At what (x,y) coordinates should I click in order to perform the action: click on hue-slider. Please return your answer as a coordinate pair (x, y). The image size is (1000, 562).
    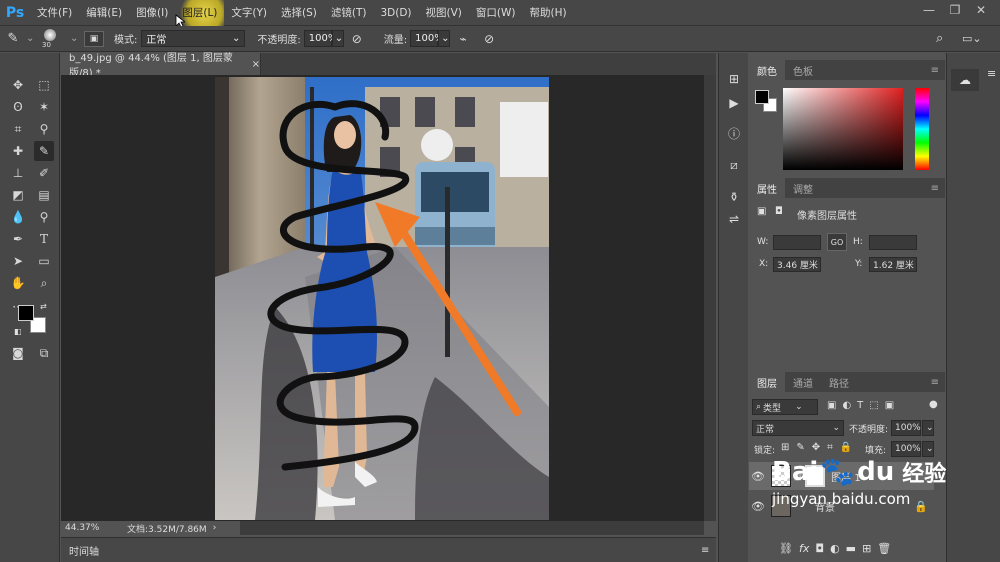
    Looking at the image, I should click on (922, 129).